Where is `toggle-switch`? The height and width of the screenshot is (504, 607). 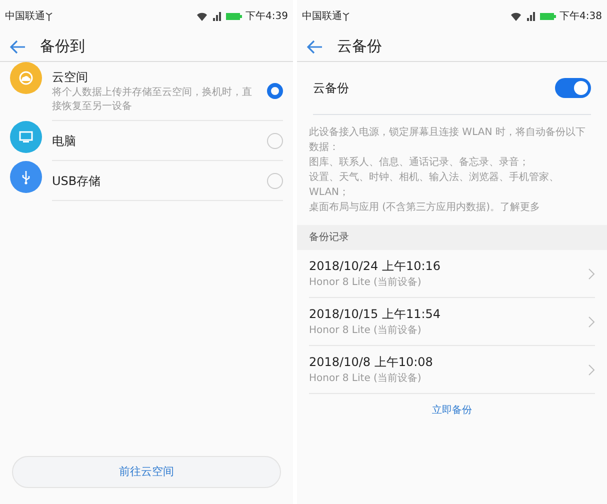
toggle-switch is located at coordinates (573, 88).